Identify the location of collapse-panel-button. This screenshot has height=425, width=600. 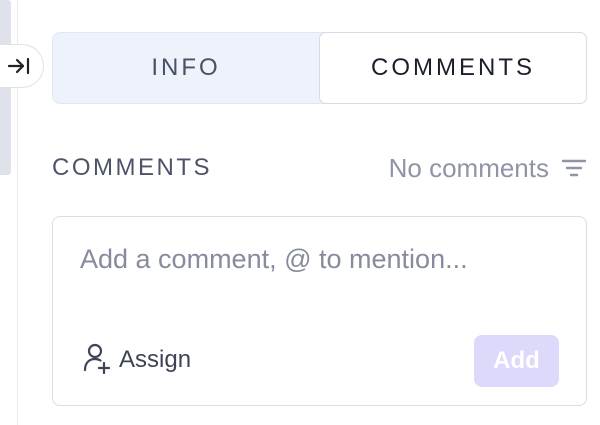
(22, 66).